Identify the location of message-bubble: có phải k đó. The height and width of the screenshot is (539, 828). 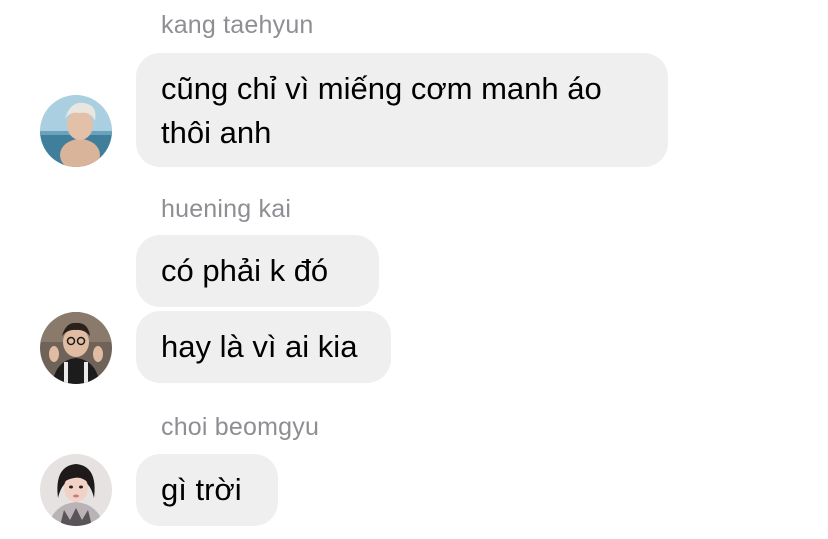
(257, 271).